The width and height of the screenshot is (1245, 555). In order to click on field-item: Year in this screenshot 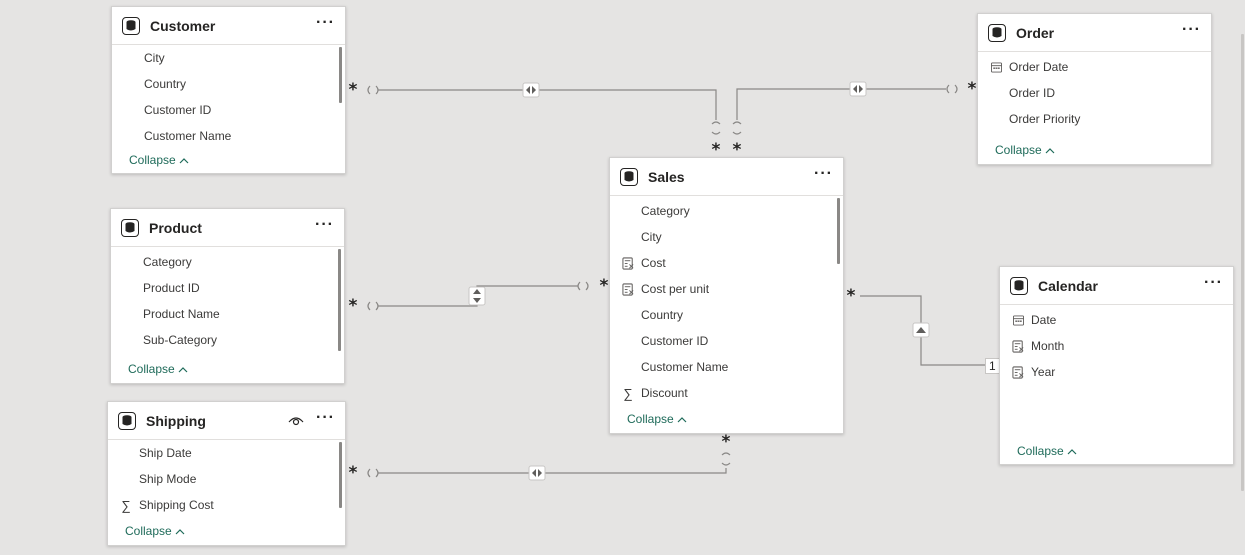, I will do `click(1116, 372)`.